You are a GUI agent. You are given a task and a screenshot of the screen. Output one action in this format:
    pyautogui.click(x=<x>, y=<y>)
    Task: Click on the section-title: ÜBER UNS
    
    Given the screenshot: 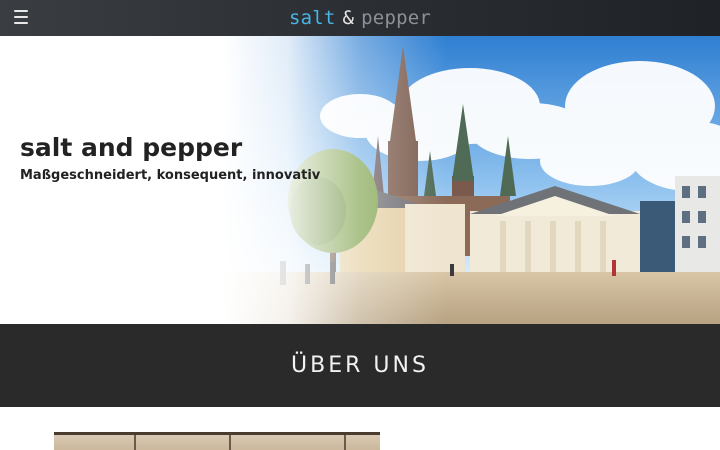 What is the action you would take?
    pyautogui.click(x=360, y=365)
    